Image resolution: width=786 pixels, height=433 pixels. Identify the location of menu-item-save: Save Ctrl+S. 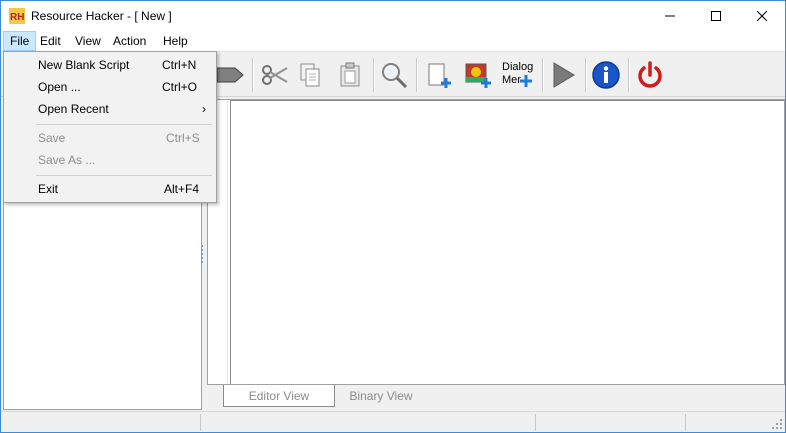
(110, 138).